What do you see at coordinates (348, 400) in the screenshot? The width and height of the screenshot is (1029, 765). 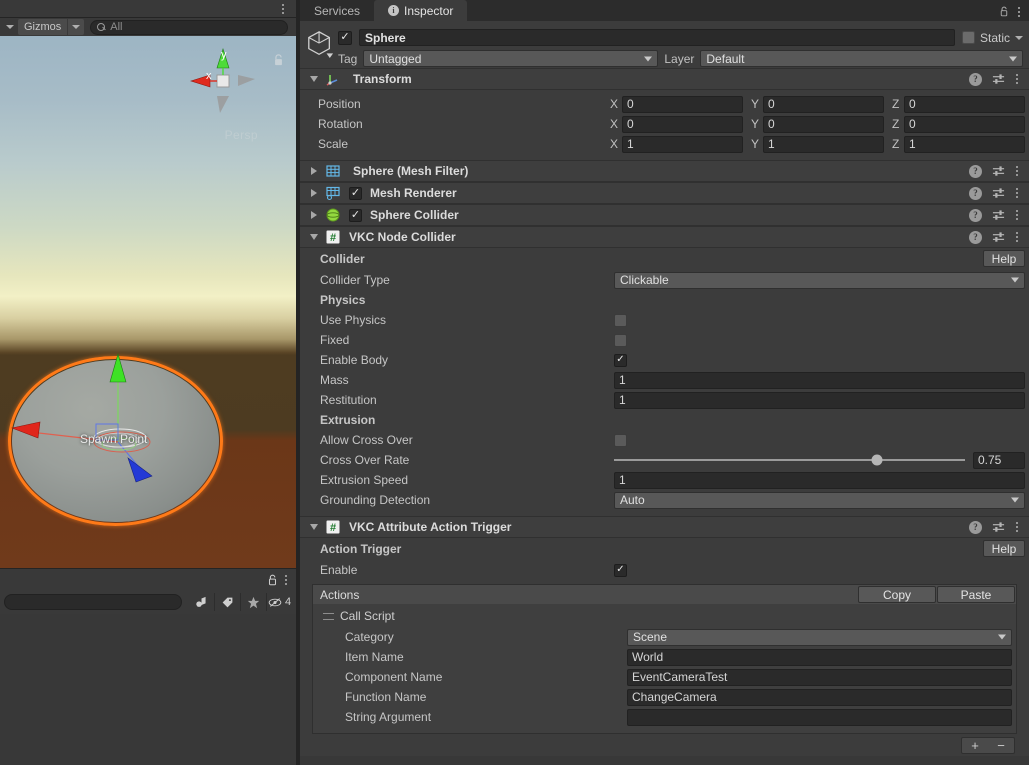 I see `restitution-label: Restitution` at bounding box center [348, 400].